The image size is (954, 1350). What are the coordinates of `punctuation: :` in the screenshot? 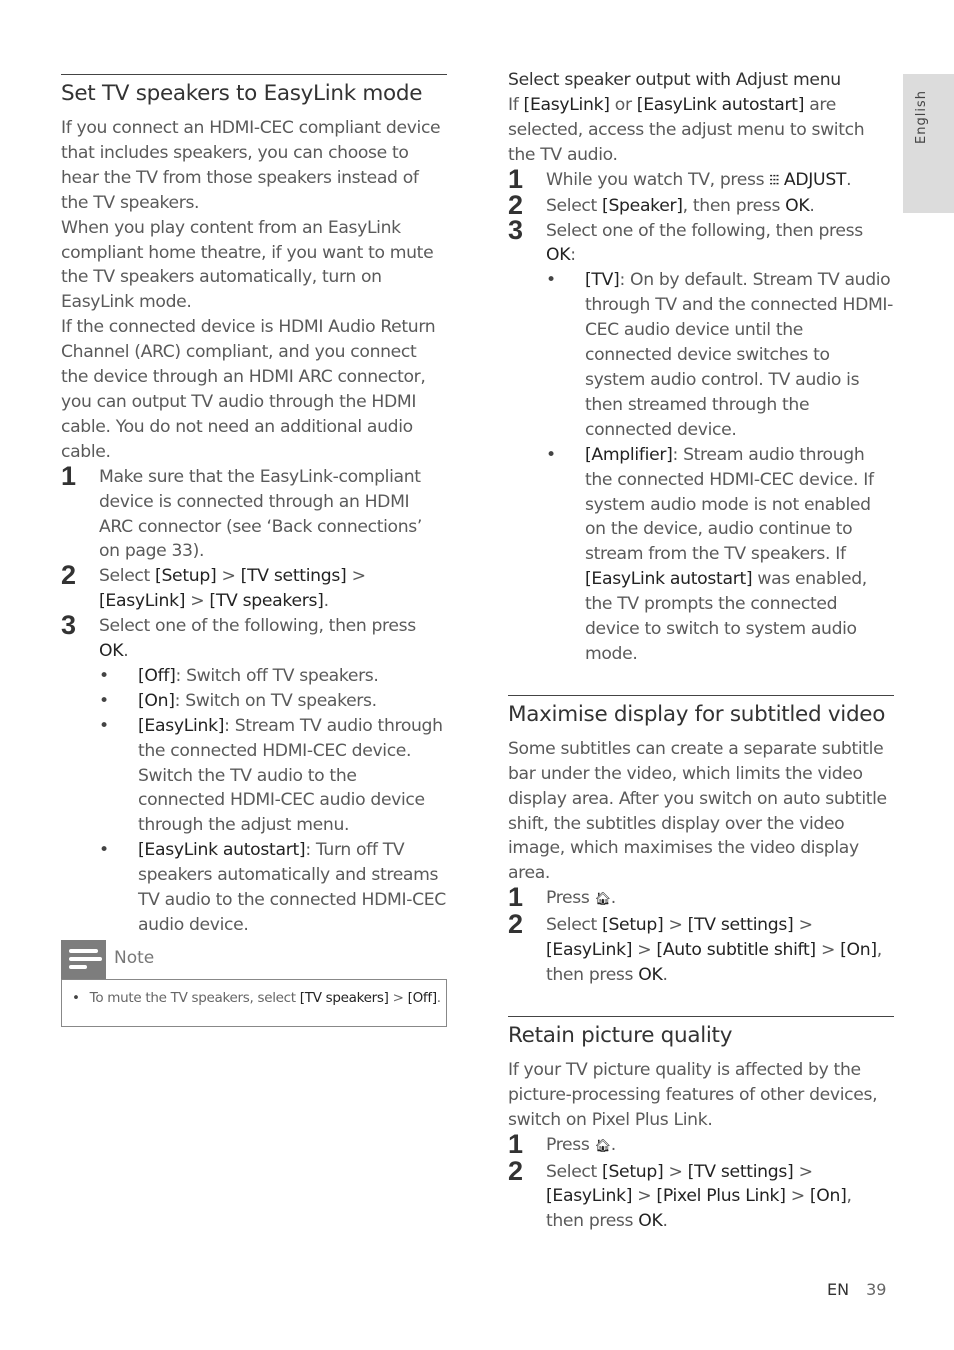 It's located at (573, 255).